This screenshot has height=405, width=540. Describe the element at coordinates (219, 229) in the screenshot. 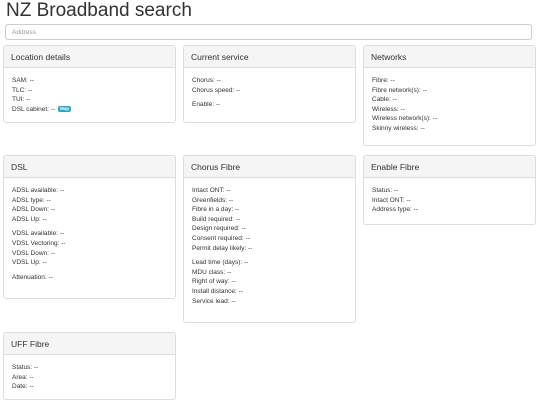

I see `design-required-row: Design required: --` at that location.